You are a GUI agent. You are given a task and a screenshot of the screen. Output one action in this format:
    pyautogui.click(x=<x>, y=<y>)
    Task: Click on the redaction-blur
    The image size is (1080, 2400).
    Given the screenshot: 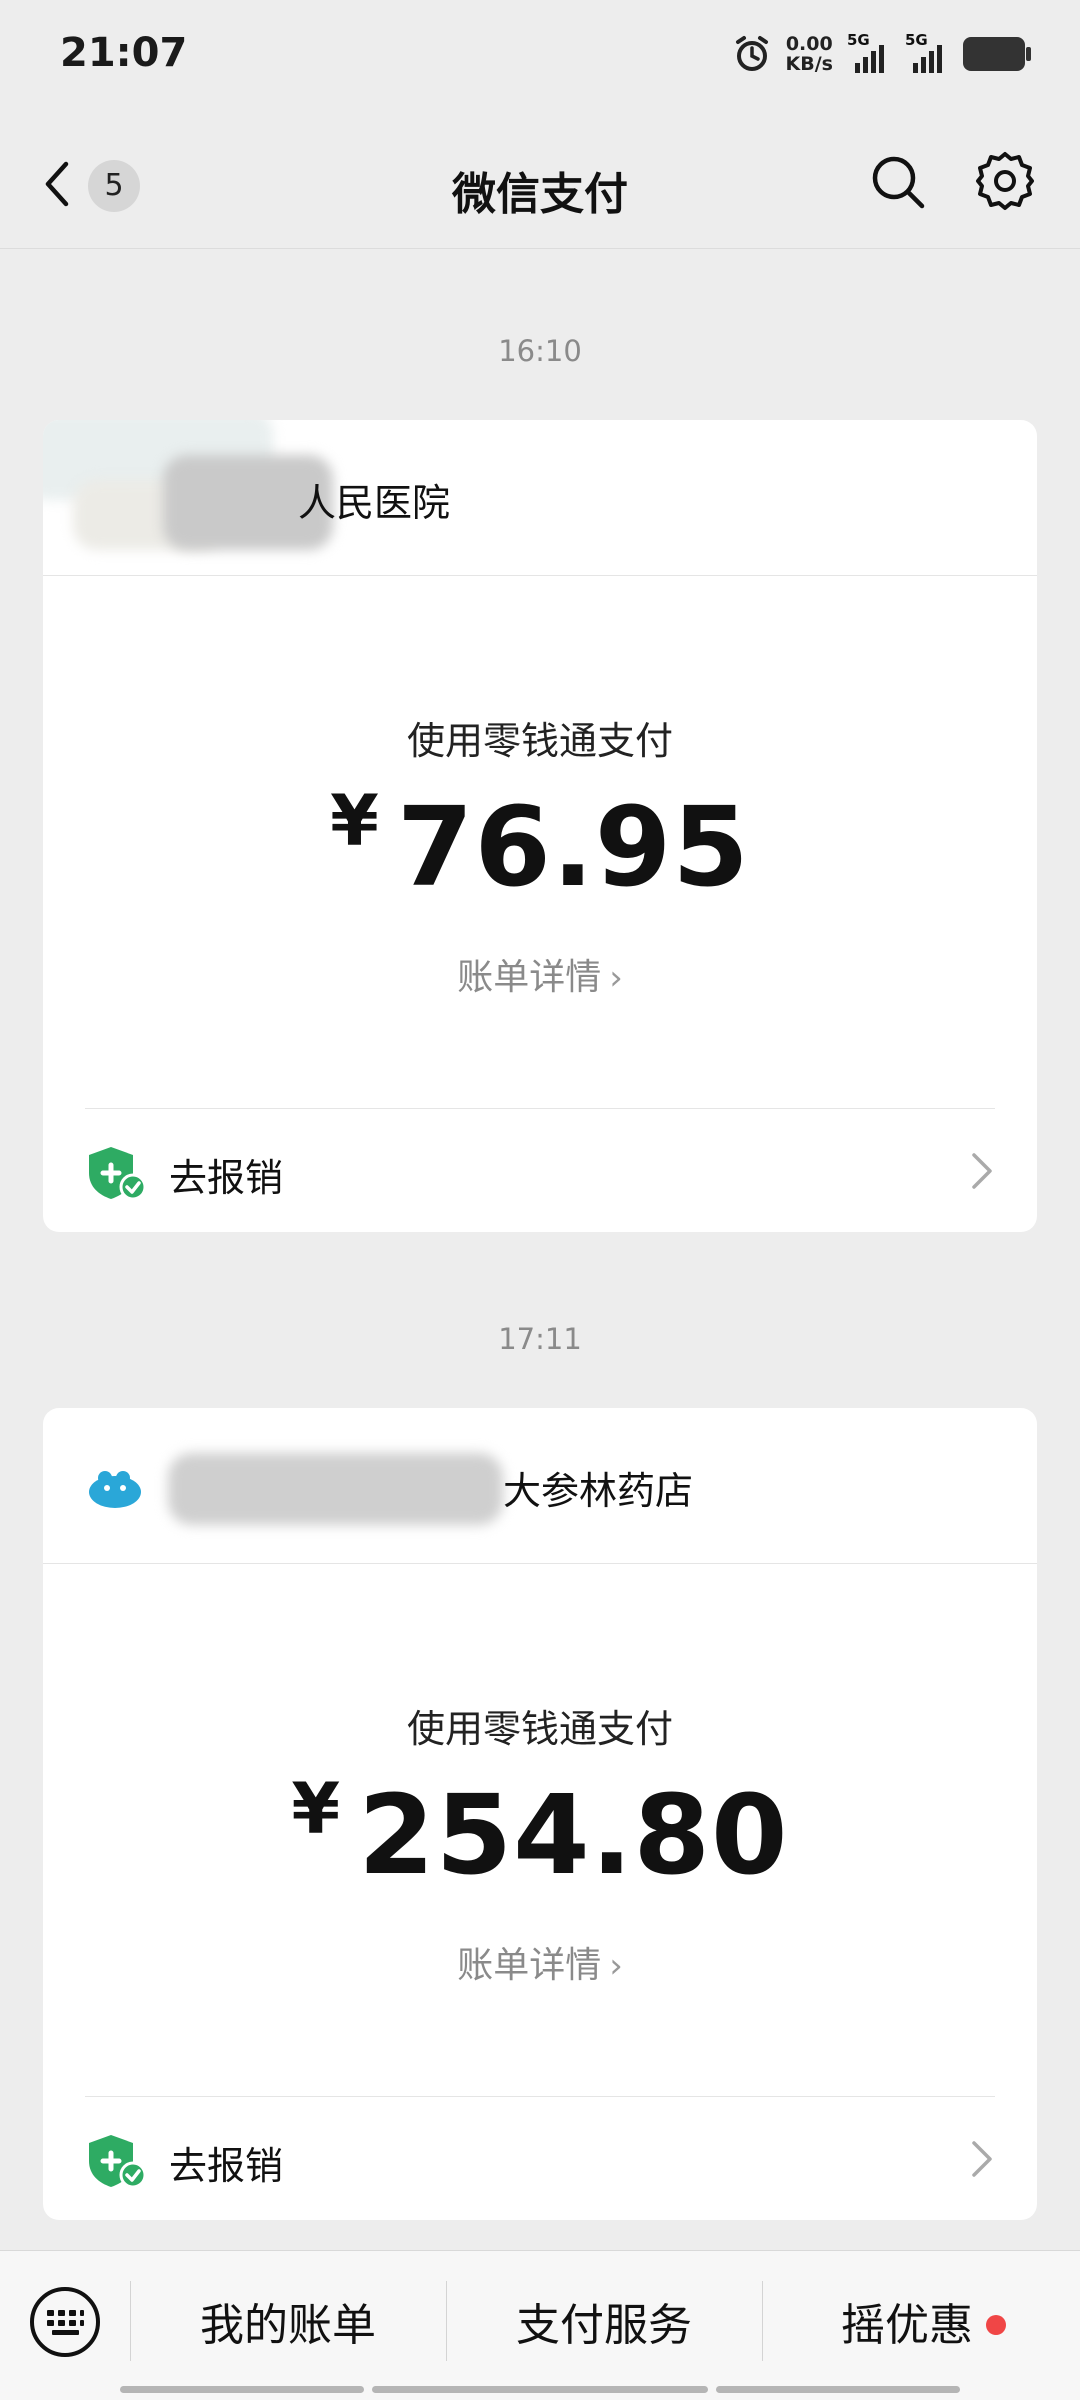 What is the action you would take?
    pyautogui.click(x=335, y=1489)
    